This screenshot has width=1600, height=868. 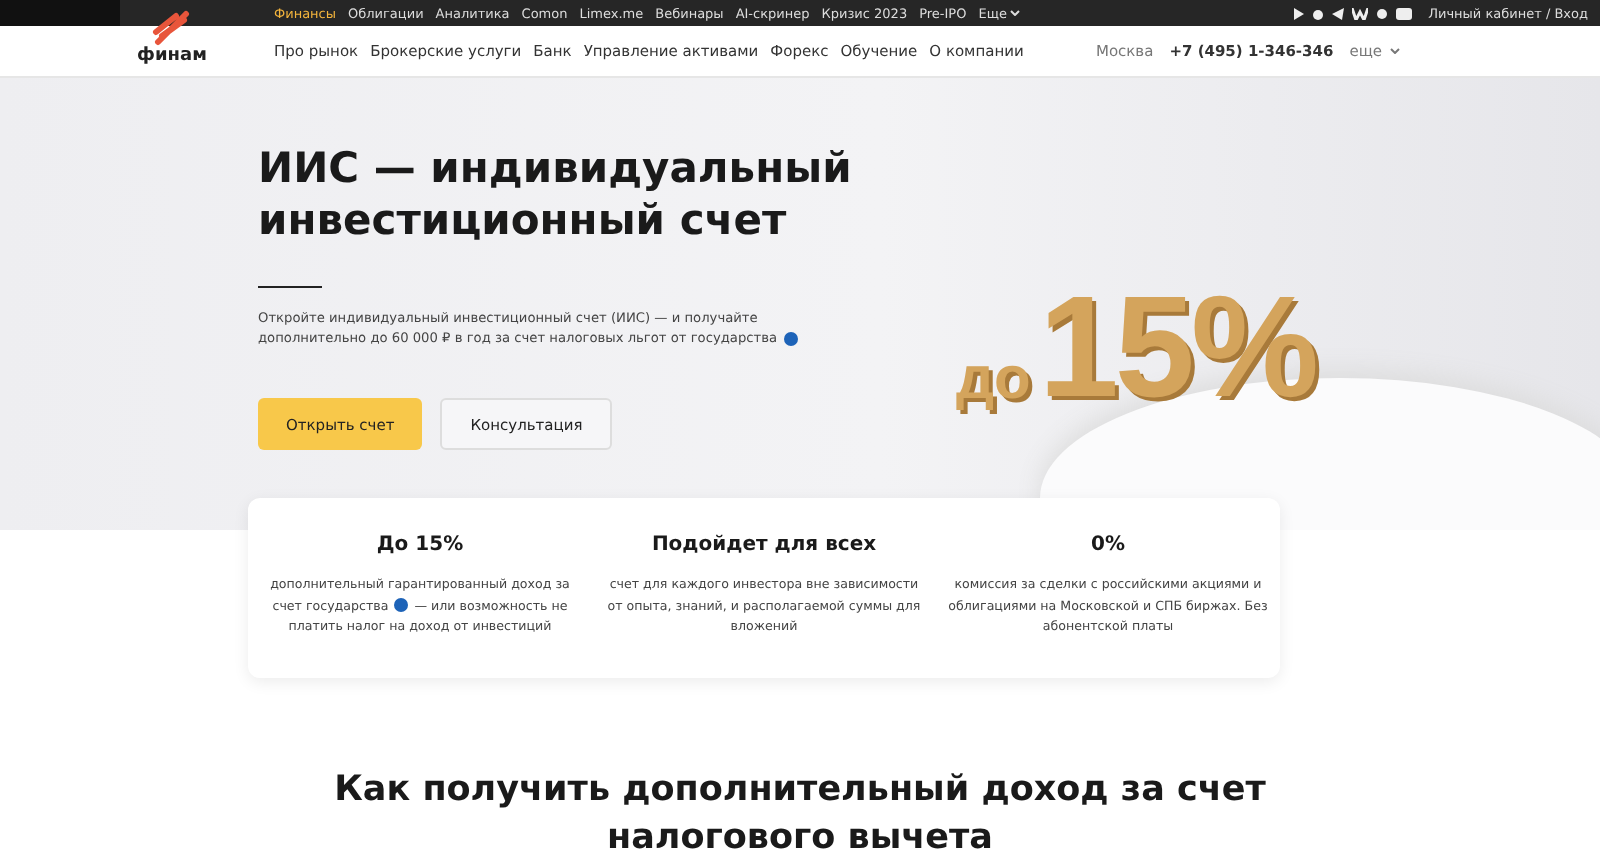 What do you see at coordinates (172, 55) in the screenshot?
I see `logo-text: финам` at bounding box center [172, 55].